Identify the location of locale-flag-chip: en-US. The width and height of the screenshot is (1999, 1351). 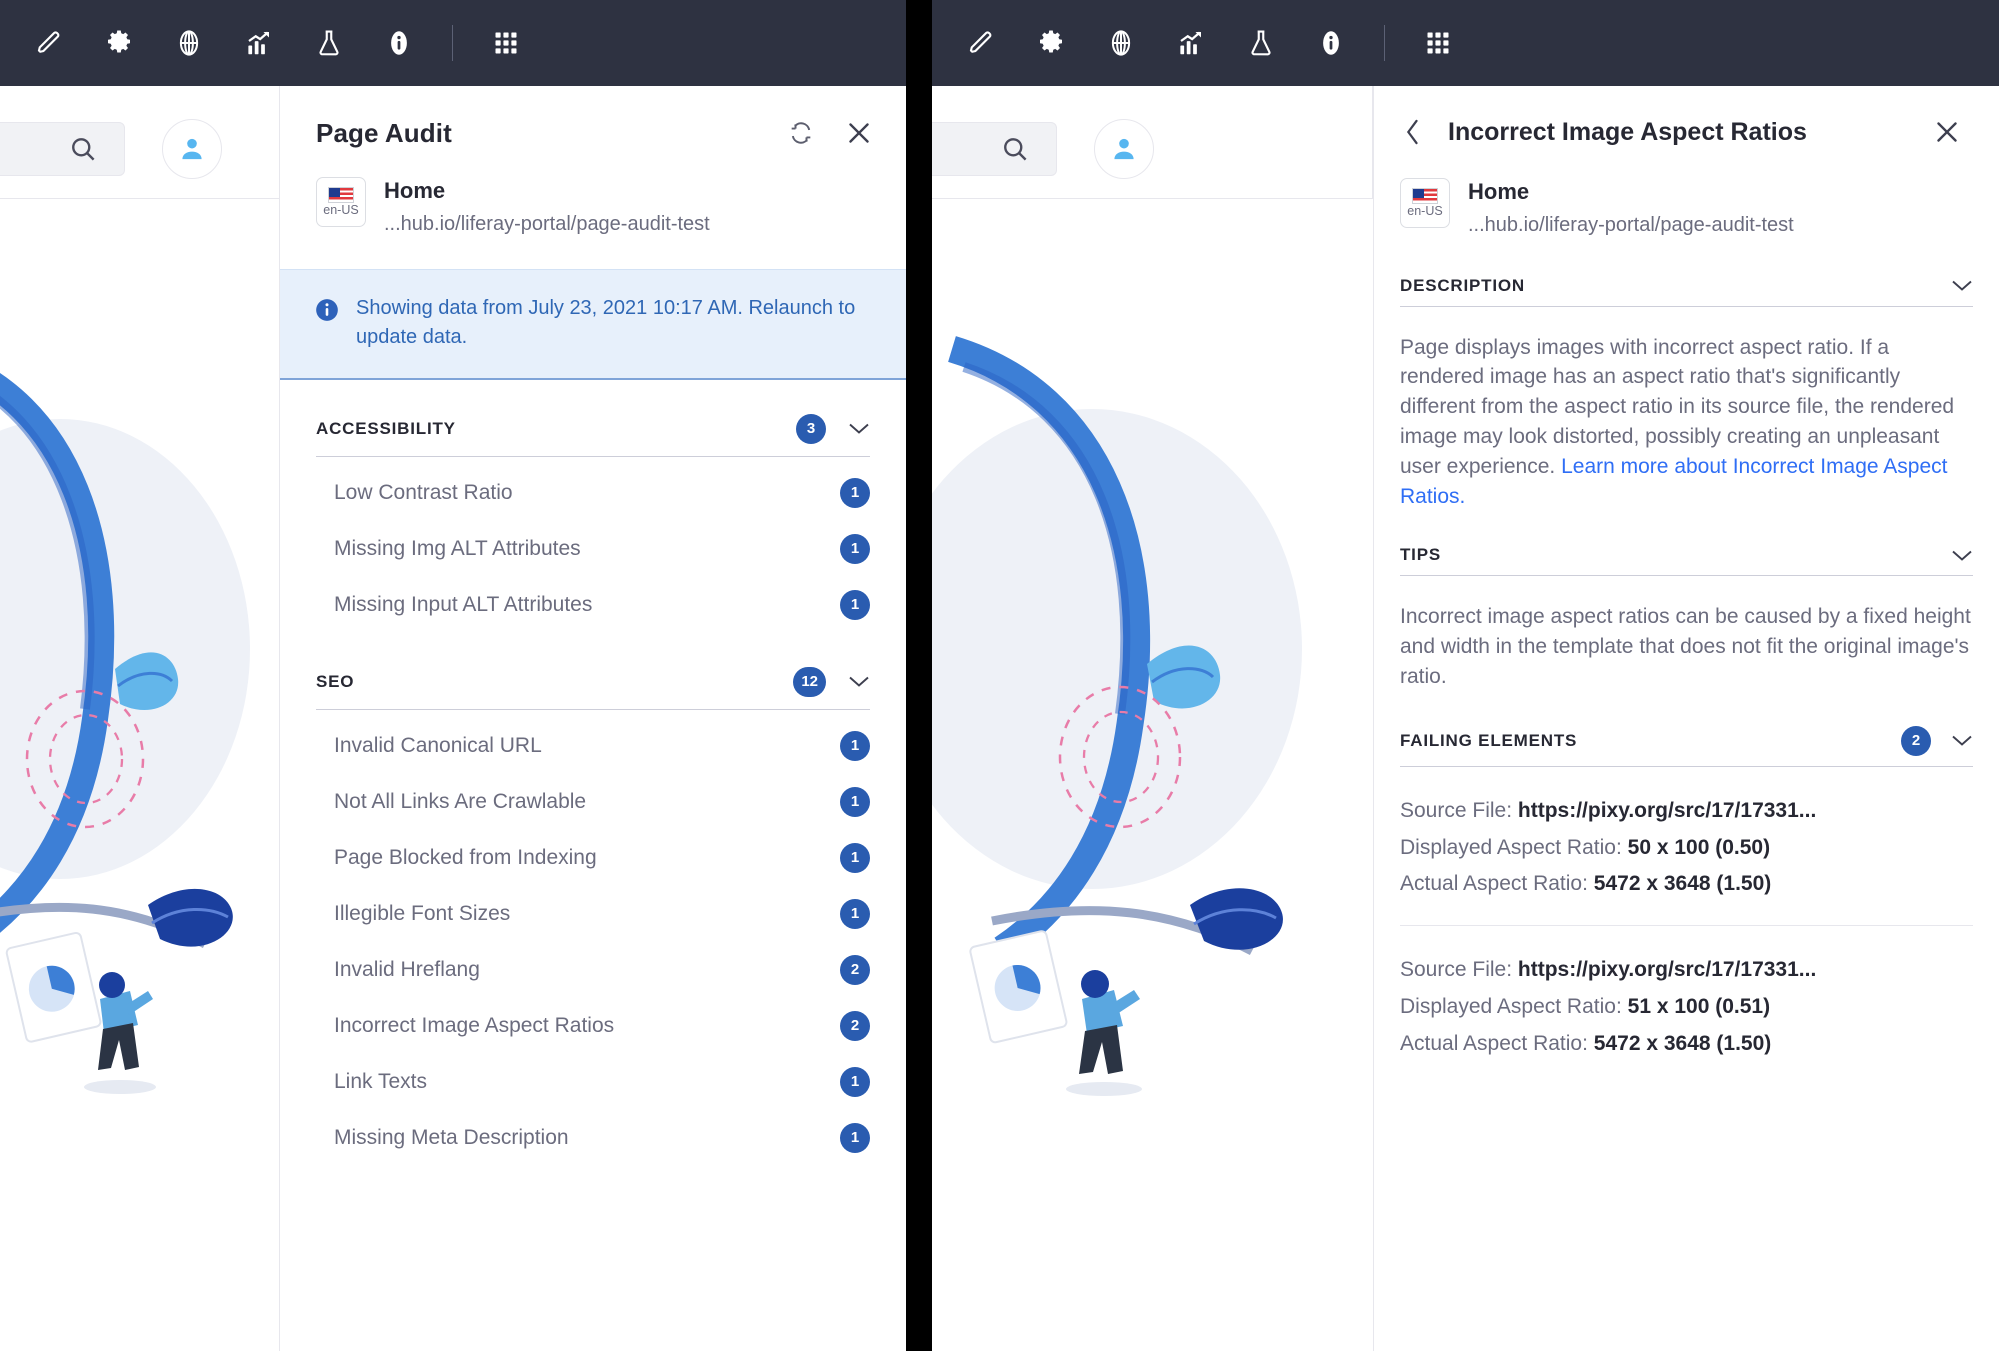
(341, 202).